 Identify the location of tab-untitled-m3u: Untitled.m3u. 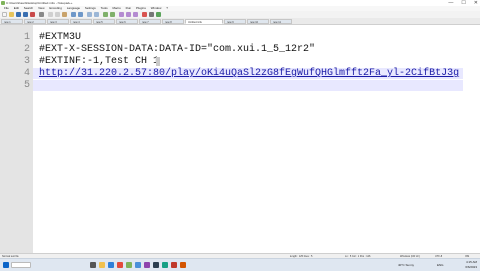
(204, 21).